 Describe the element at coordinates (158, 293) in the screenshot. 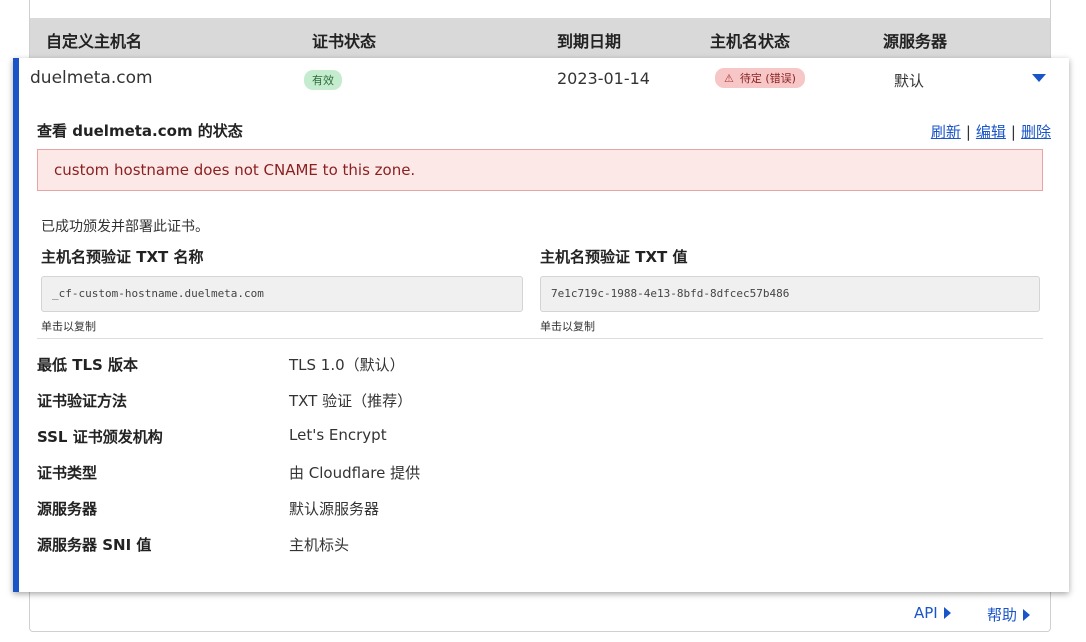

I see `txt-name-value: _cf-custom-hostname.duelmeta.com` at that location.